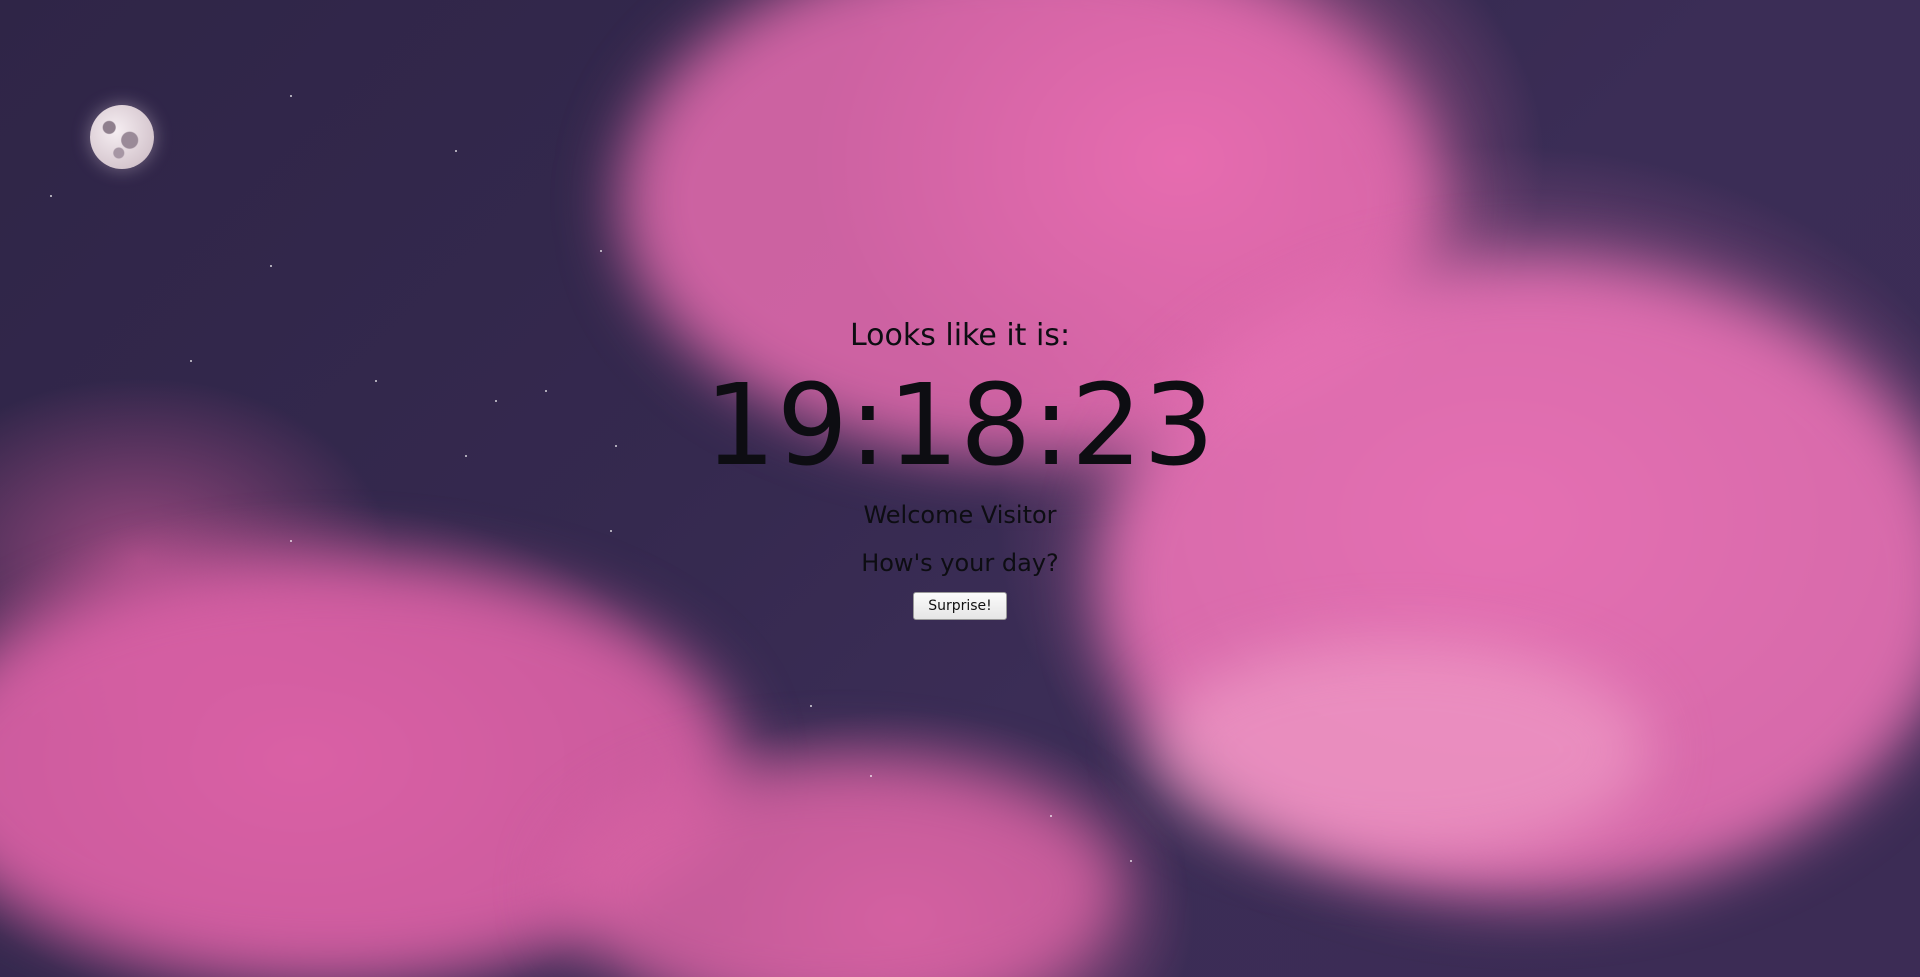  Describe the element at coordinates (1400, 750) in the screenshot. I see `cloud-shape` at that location.